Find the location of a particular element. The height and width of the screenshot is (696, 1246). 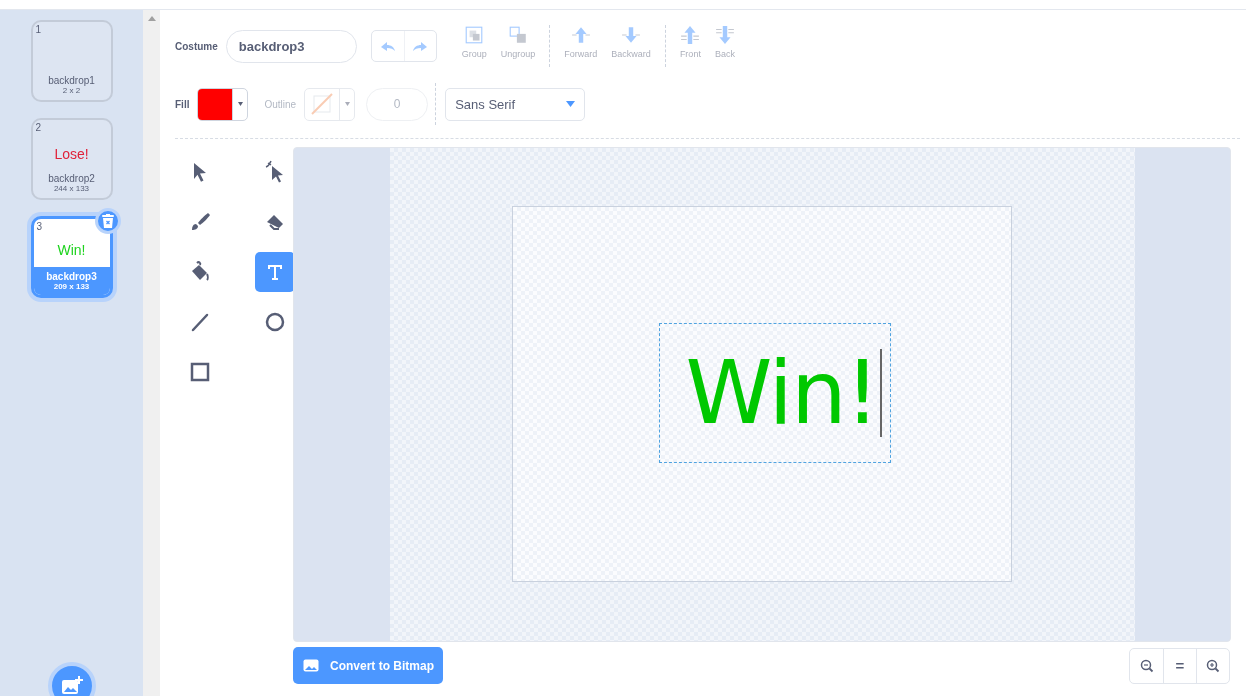

costume-preview-text: Lose! is located at coordinates (71, 153).